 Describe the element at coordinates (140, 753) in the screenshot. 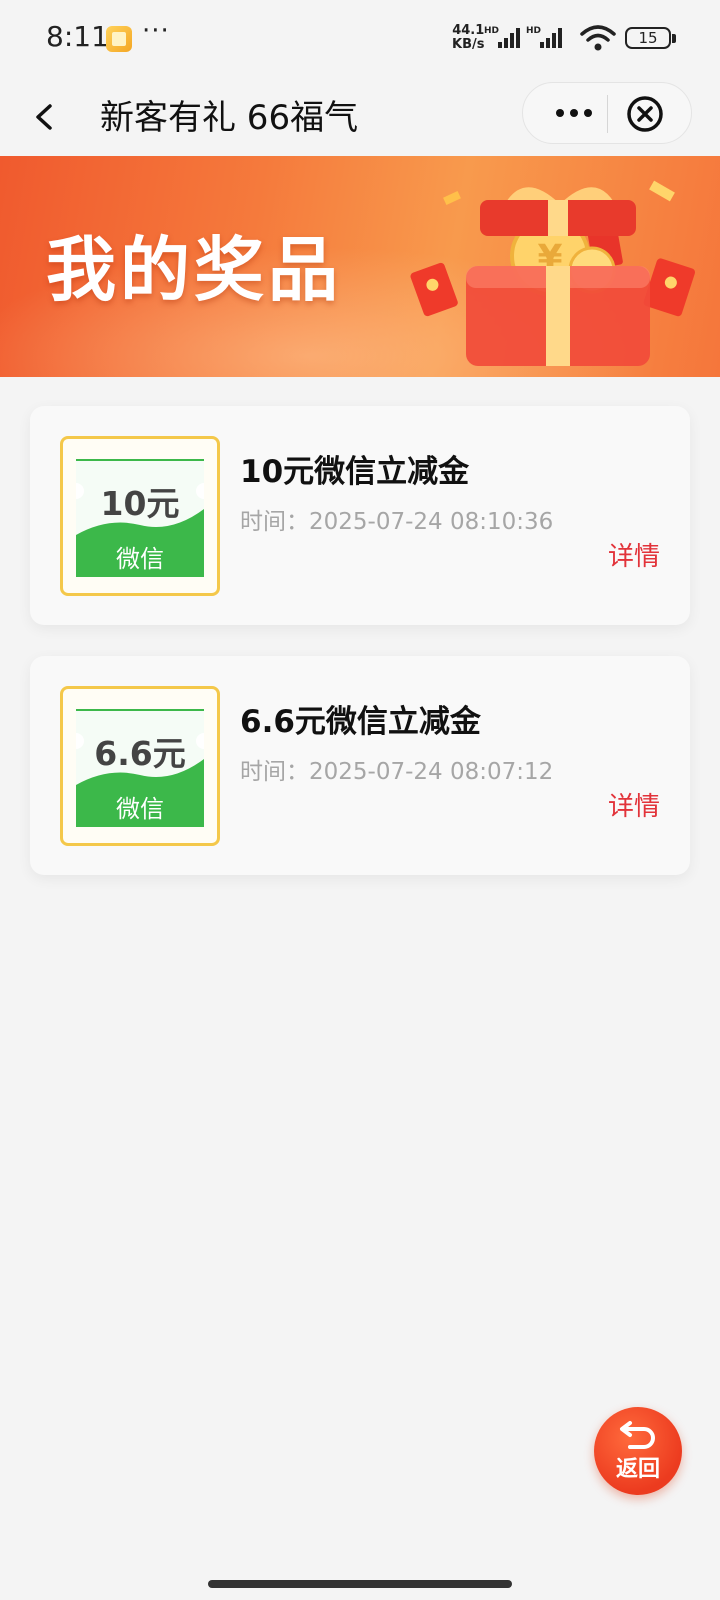

I see `coupon-amount: 6.6元` at that location.